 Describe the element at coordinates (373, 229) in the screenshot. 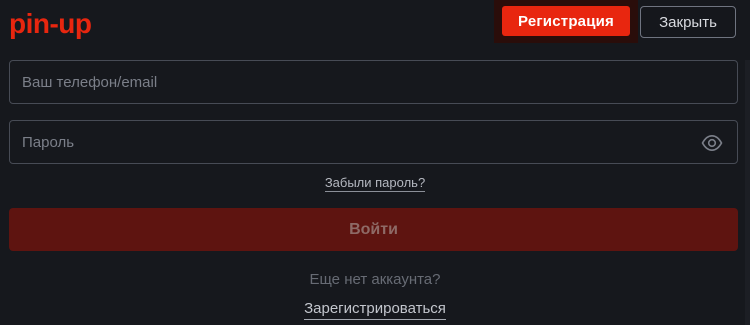

I see `login-button: Войти` at that location.